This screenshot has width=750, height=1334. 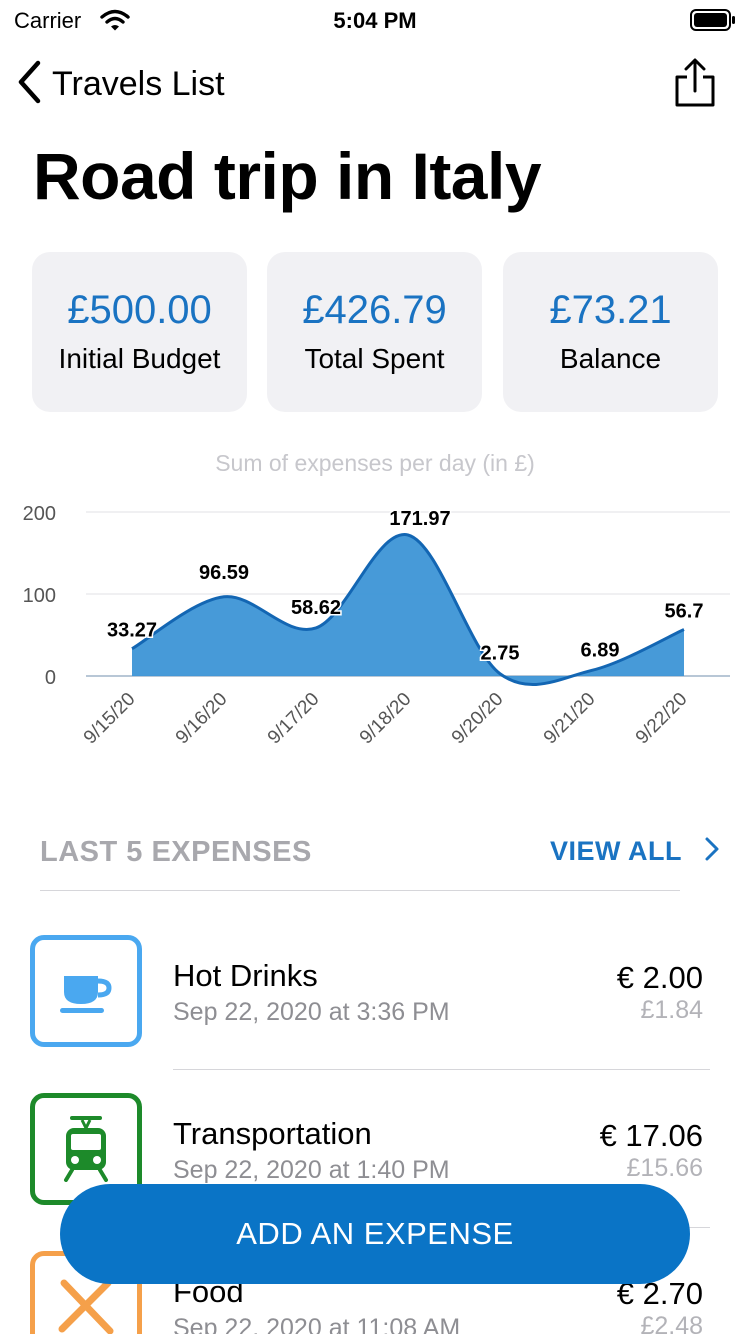 What do you see at coordinates (50, 678) in the screenshot?
I see `y-tick-label: 0` at bounding box center [50, 678].